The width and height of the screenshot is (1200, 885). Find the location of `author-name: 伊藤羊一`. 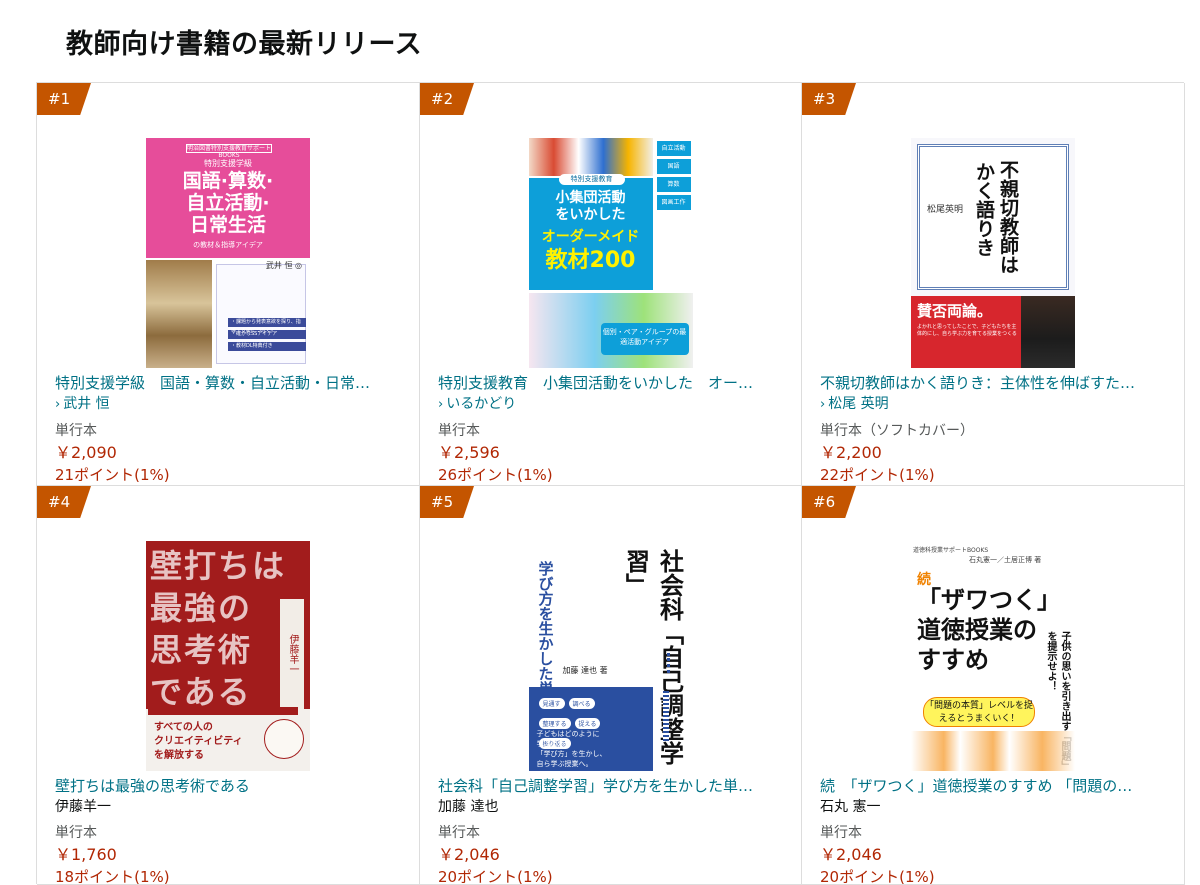

author-name: 伊藤羊一 is located at coordinates (83, 807).